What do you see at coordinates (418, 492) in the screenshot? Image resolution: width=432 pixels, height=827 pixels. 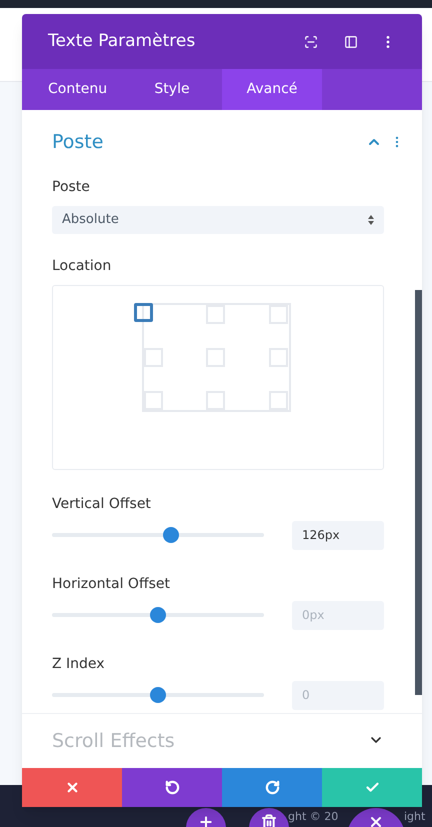 I see `scrollbar` at bounding box center [418, 492].